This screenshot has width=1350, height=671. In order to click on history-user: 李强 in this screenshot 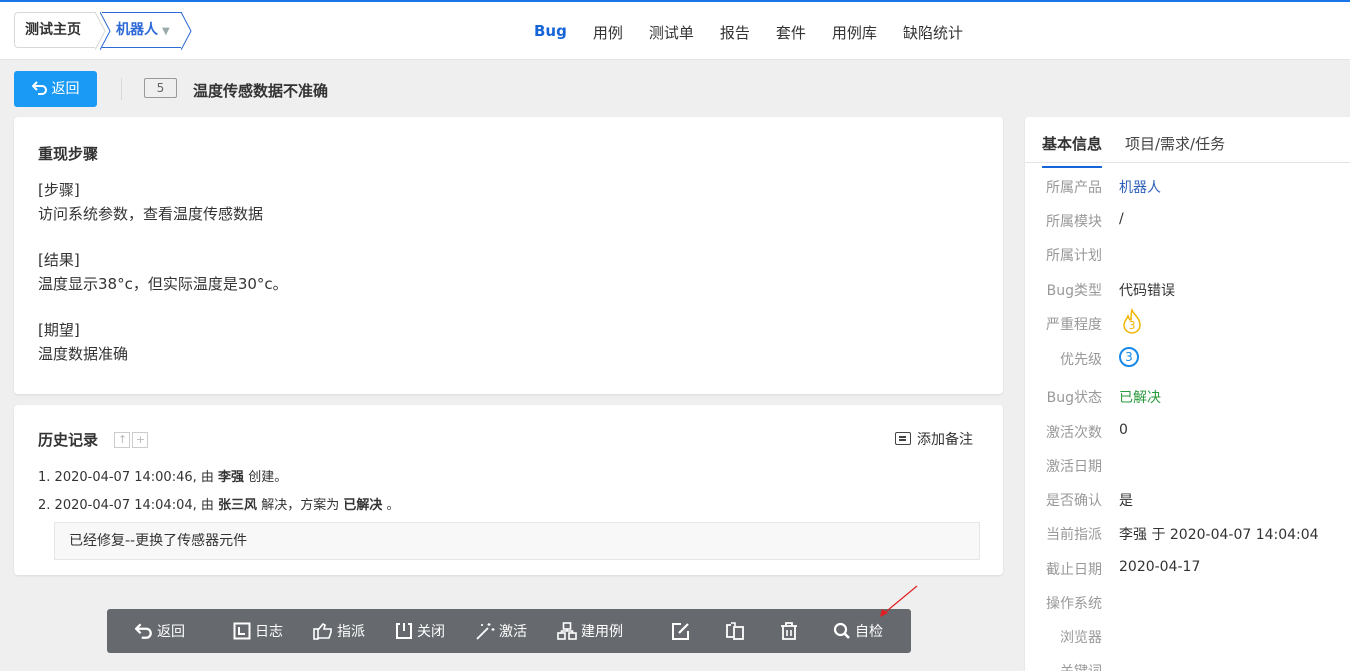, I will do `click(231, 477)`.